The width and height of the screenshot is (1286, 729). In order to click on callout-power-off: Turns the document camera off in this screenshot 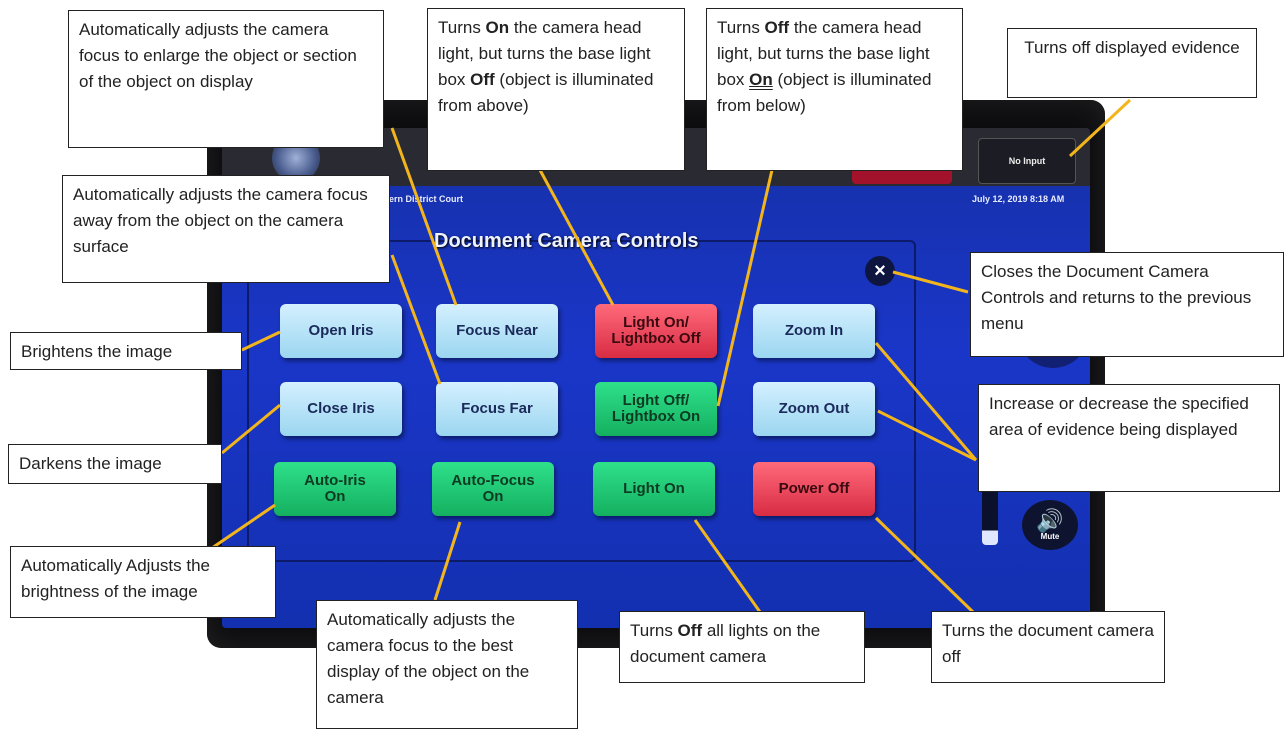, I will do `click(1048, 647)`.